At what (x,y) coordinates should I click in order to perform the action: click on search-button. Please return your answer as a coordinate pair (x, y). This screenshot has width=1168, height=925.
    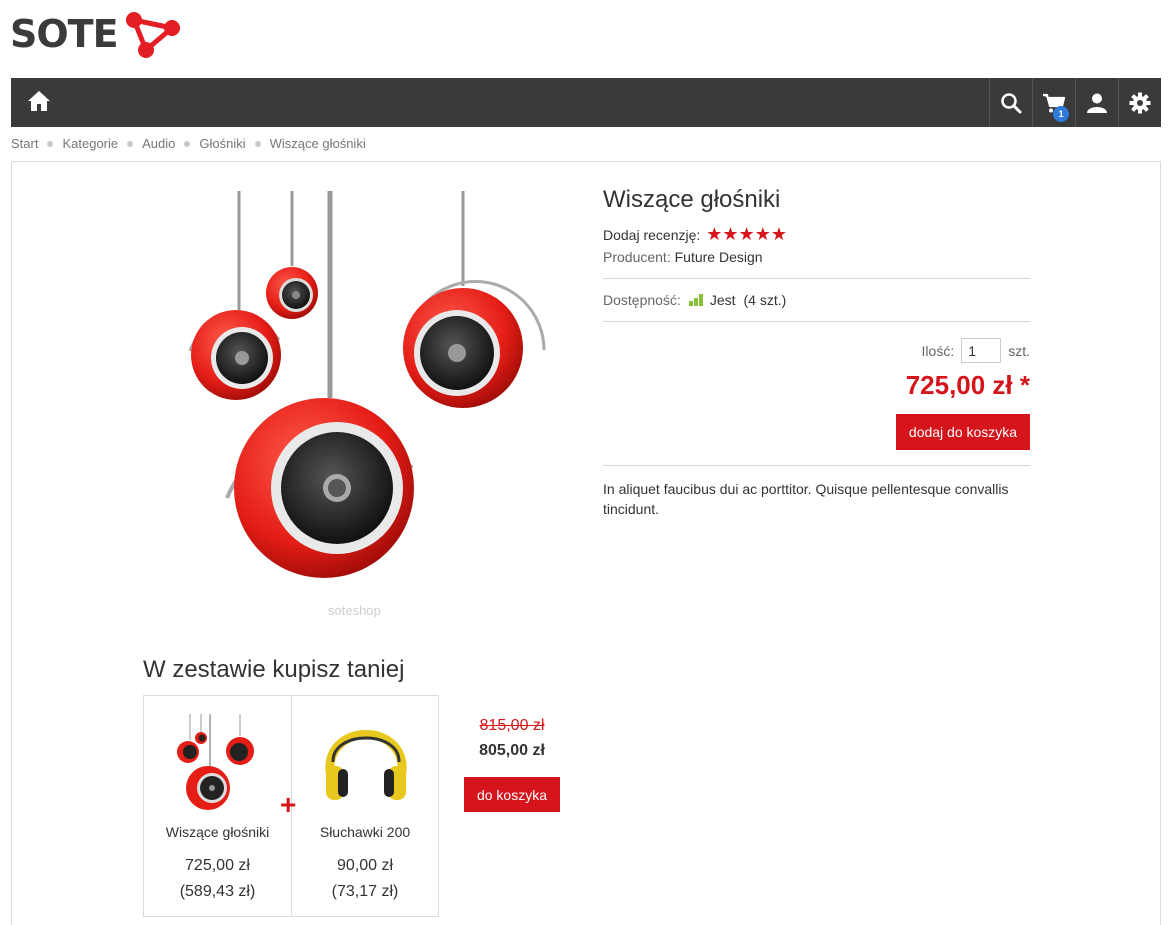
    Looking at the image, I should click on (1010, 102).